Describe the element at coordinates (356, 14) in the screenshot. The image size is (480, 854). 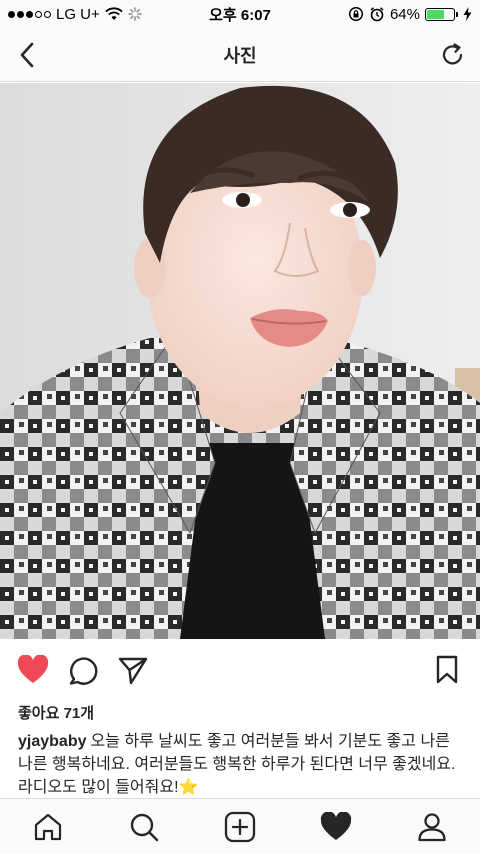
I see `rotation-lock-icon` at that location.